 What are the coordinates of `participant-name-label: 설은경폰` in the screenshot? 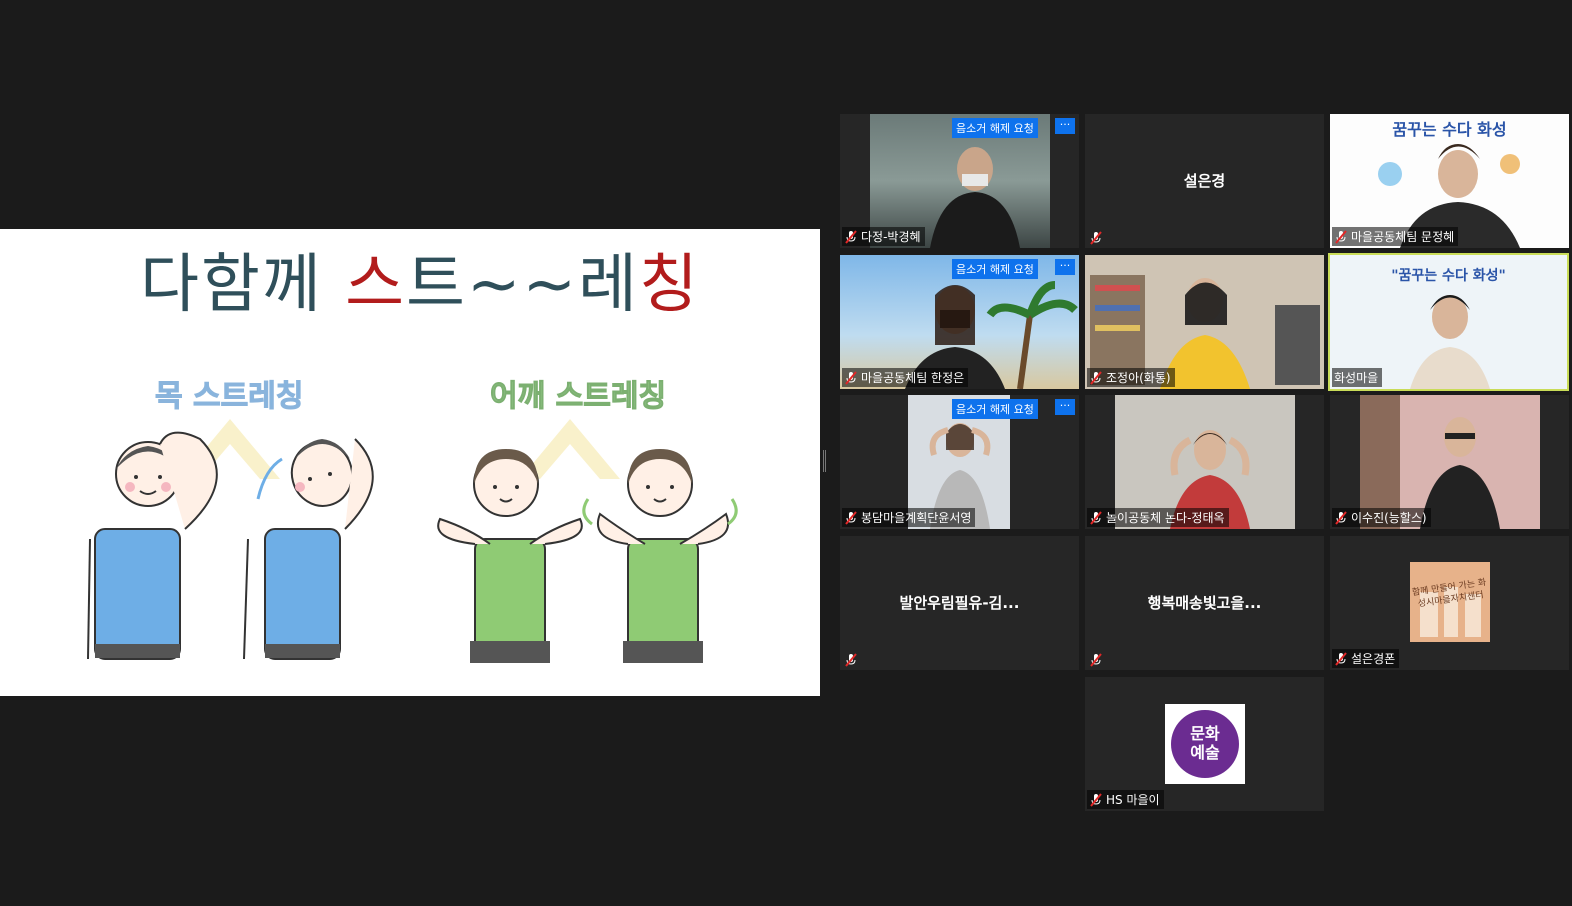 It's located at (1366, 658).